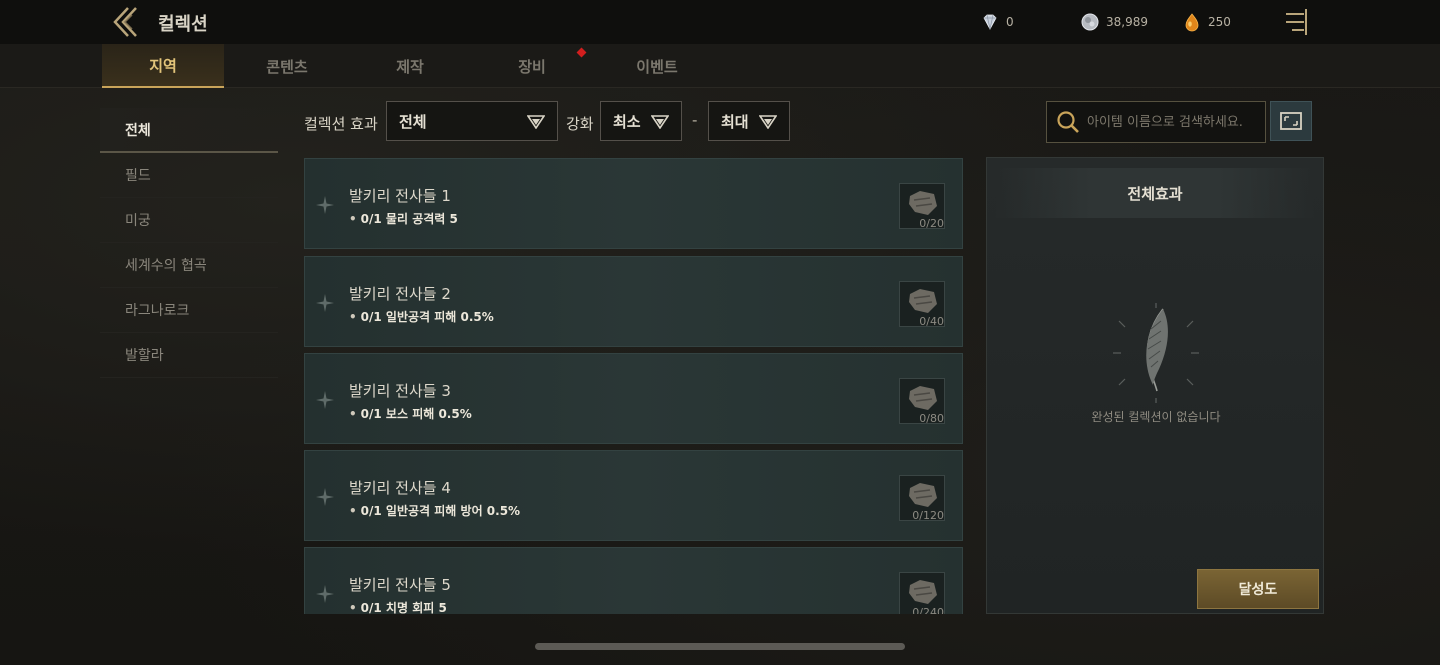 Image resolution: width=1440 pixels, height=665 pixels. I want to click on enhance-min-dropdown: 최소, so click(641, 121).